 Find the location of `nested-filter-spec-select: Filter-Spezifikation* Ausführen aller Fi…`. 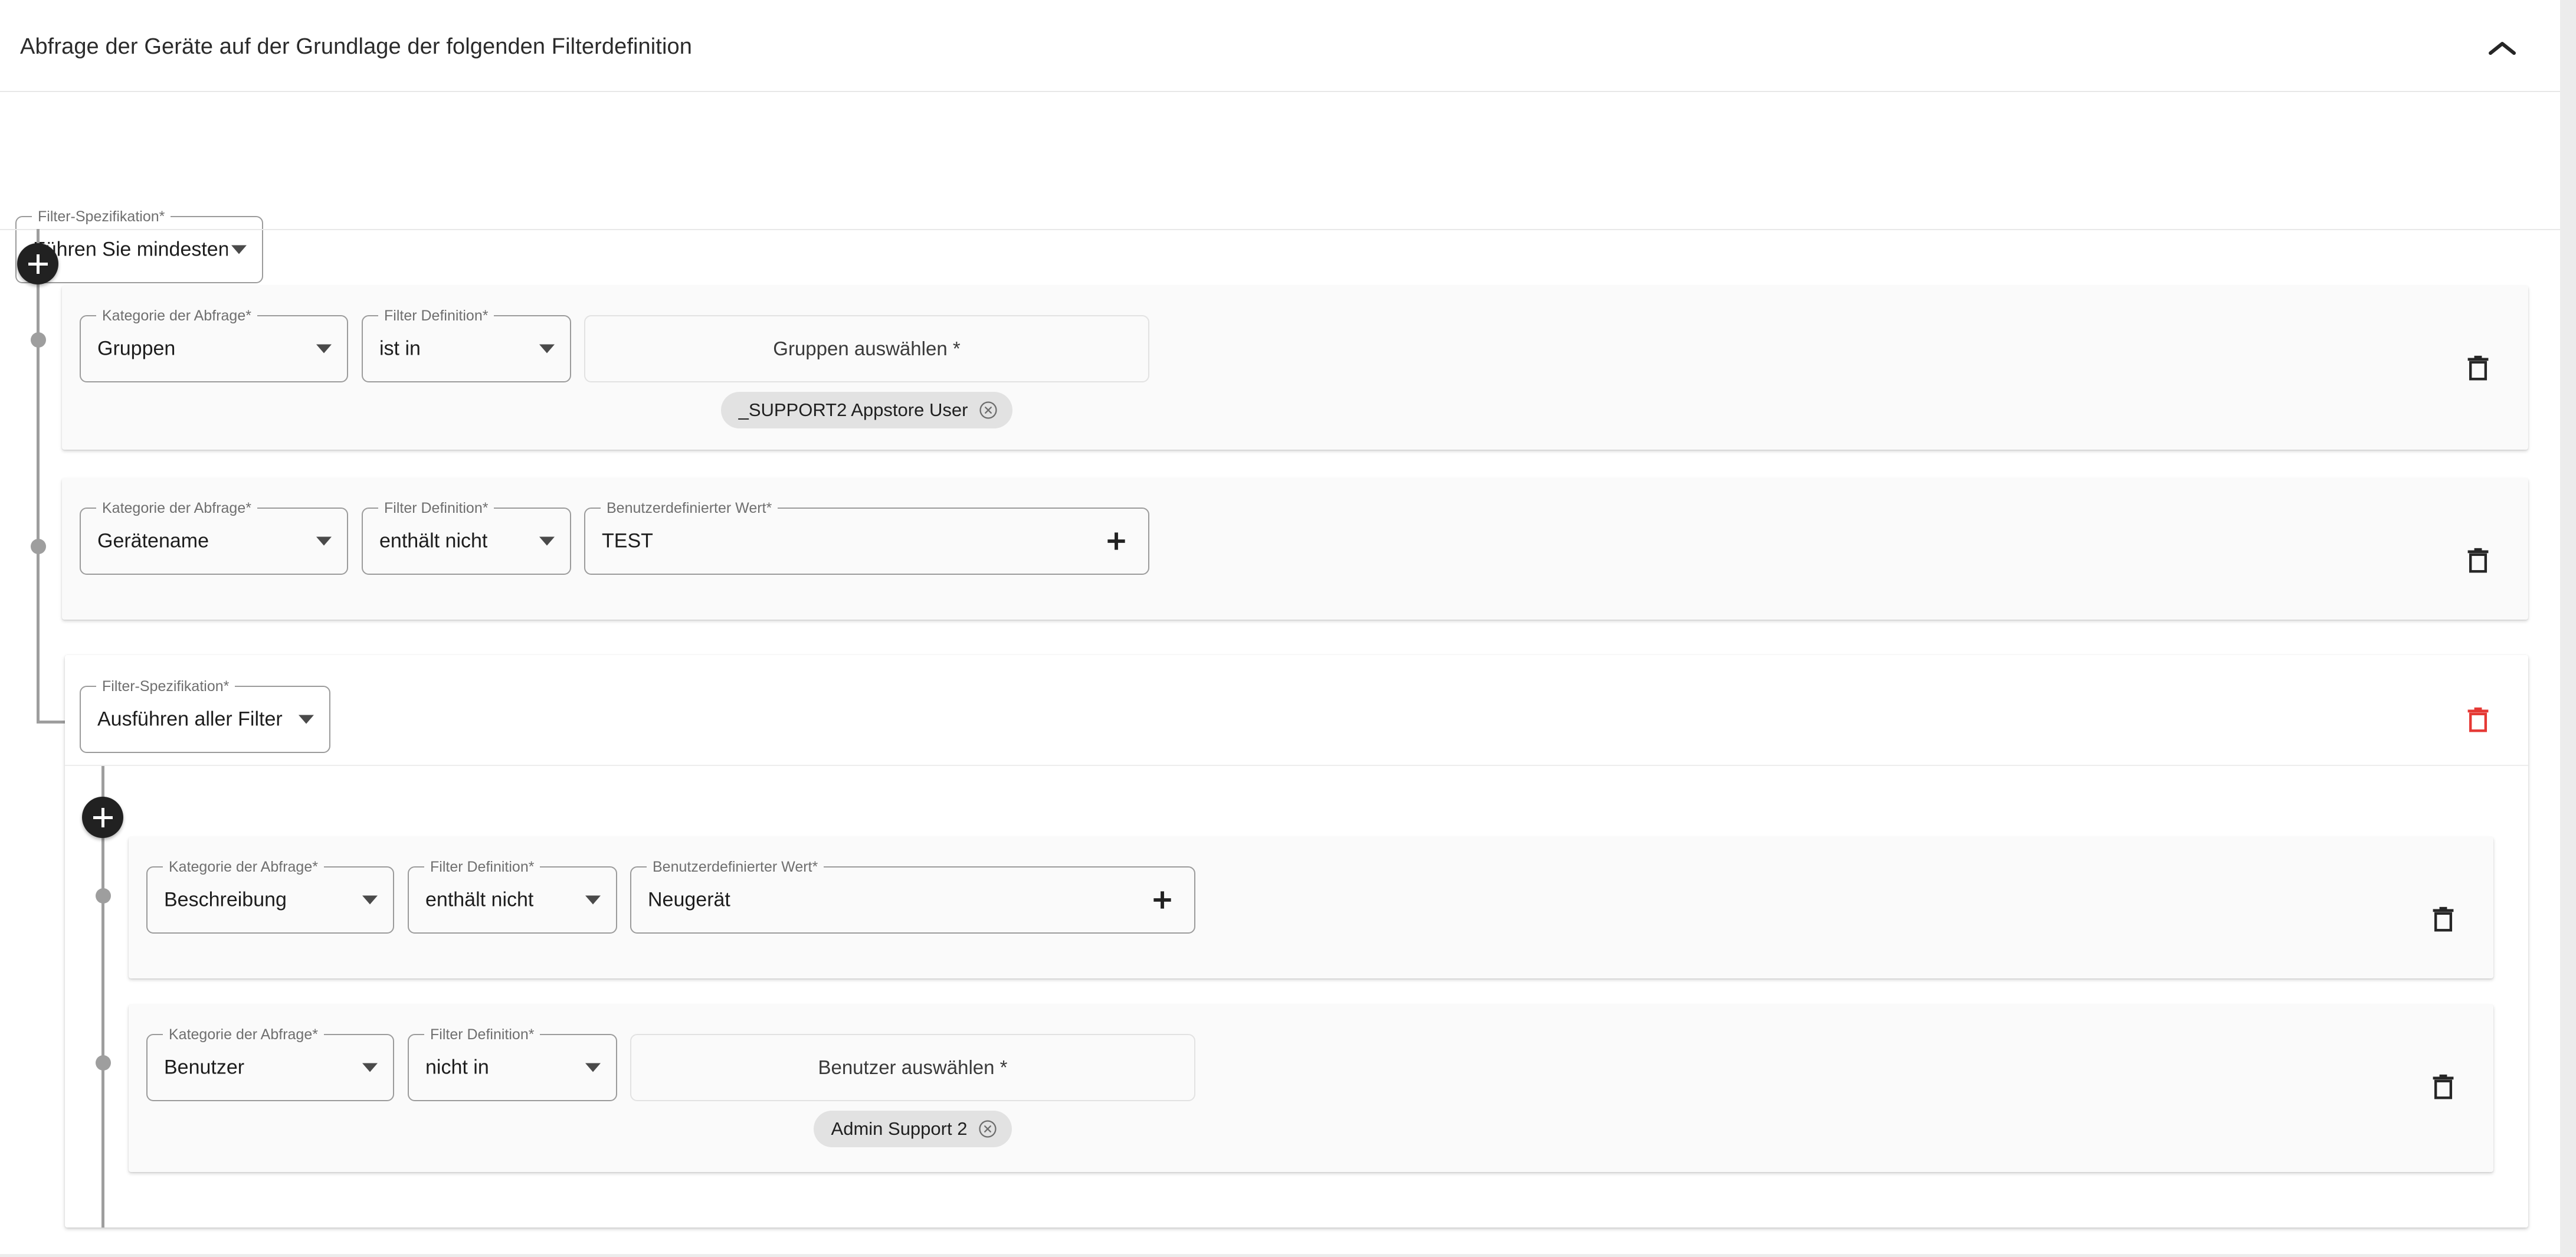

nested-filter-spec-select: Filter-Spezifikation* Ausführen aller Fi… is located at coordinates (205, 716).